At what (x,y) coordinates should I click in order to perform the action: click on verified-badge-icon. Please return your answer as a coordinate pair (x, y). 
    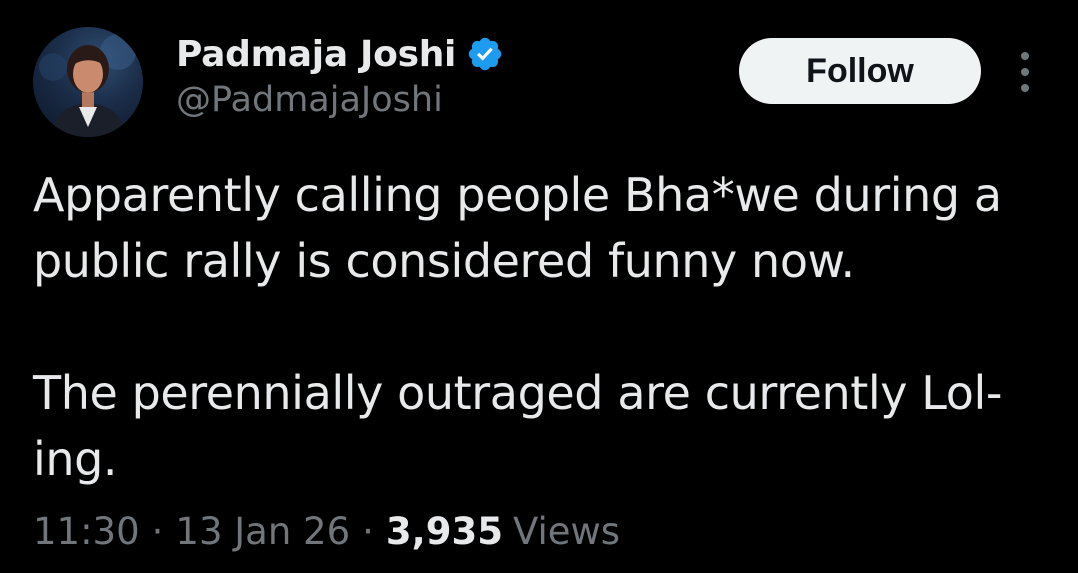
    Looking at the image, I should click on (485, 54).